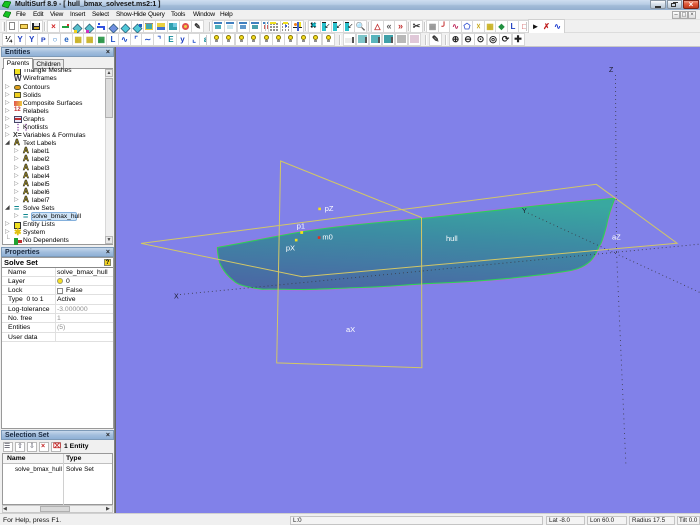 This screenshot has height=525, width=700. I want to click on svg-text: pZ, so click(329, 208).